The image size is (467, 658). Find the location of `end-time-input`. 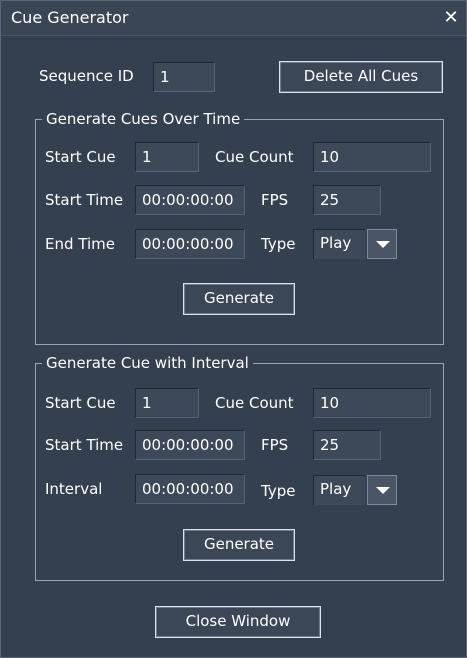

end-time-input is located at coordinates (190, 244).